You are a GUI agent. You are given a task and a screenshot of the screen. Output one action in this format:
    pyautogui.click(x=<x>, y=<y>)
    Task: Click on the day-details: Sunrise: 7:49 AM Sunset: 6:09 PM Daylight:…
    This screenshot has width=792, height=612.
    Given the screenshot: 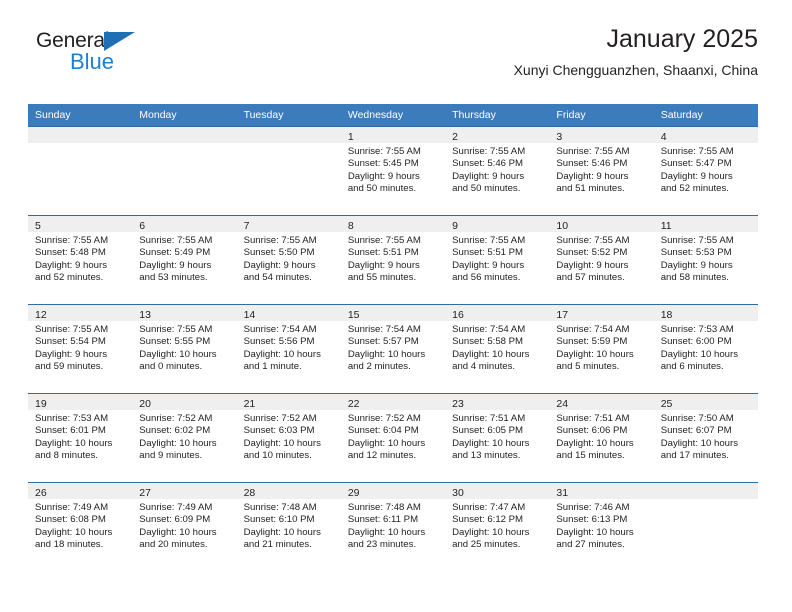 What is the action you would take?
    pyautogui.click(x=184, y=525)
    